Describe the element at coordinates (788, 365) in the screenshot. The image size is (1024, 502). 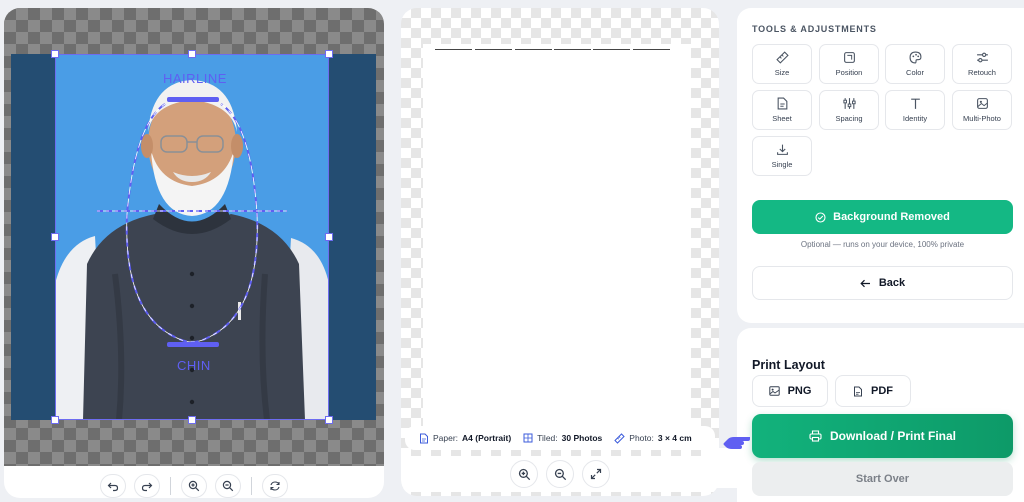
I see `print-layout-title: Print Layout` at that location.